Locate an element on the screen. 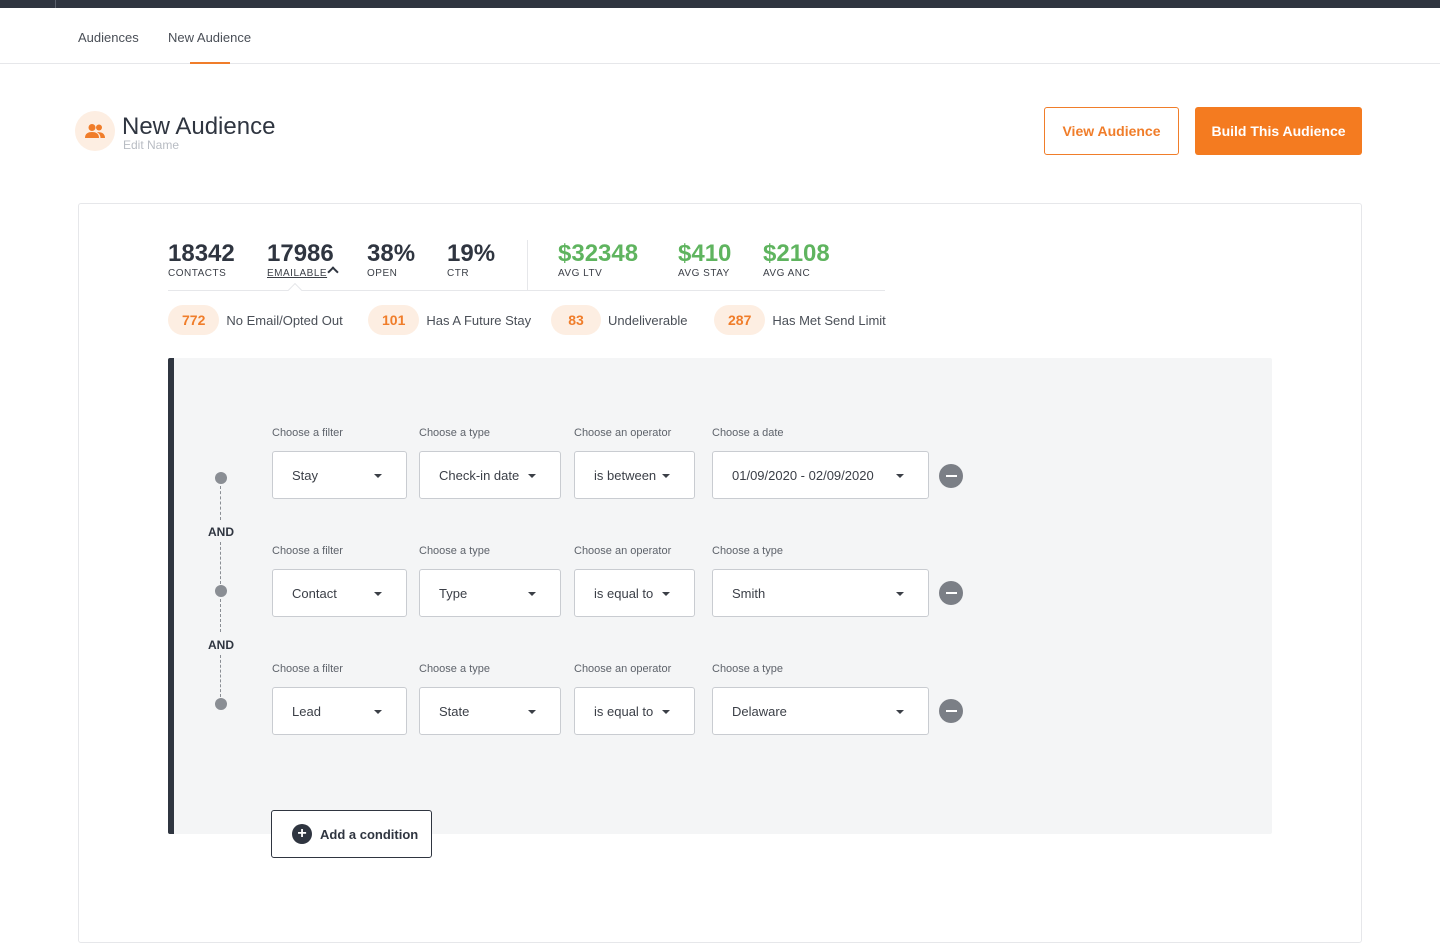 The image size is (1440, 943). breakdown-label: Has Met Send Limit is located at coordinates (829, 320).